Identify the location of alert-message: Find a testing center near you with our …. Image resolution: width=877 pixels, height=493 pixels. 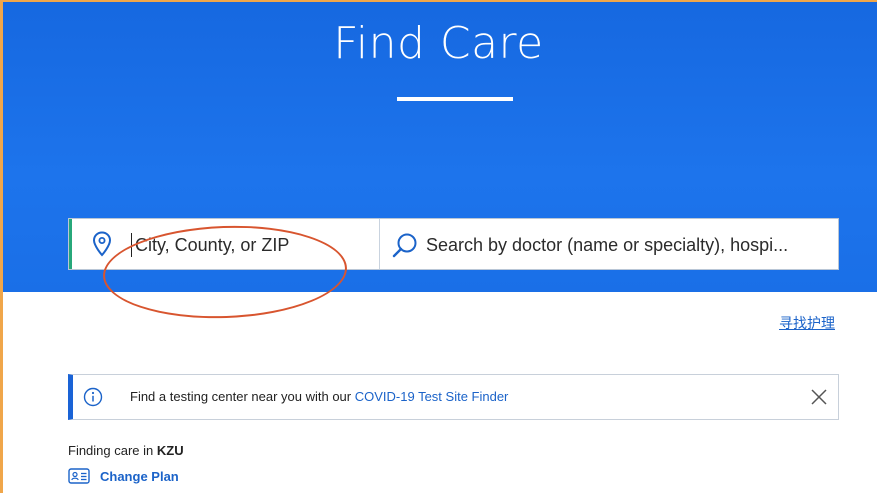
(319, 396).